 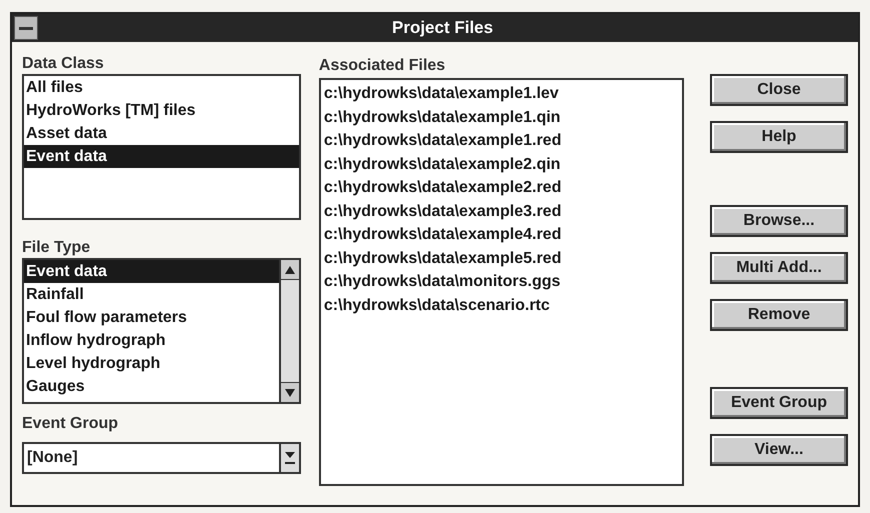 What do you see at coordinates (501, 258) in the screenshot?
I see `file-path: c:\hydrowks\data\example5.red` at bounding box center [501, 258].